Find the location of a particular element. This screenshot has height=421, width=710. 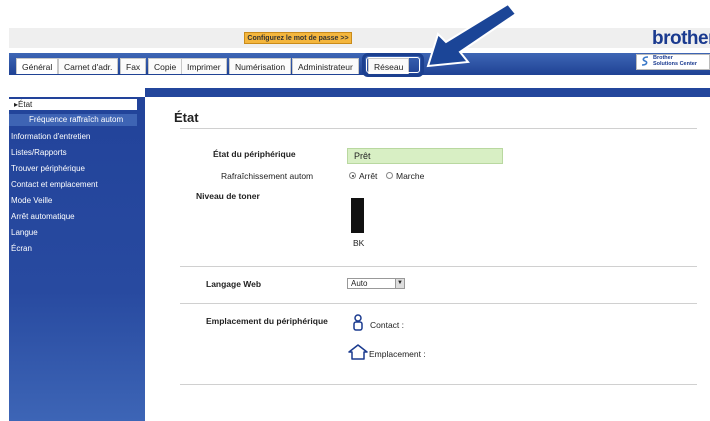

refresh-on-label: Marche is located at coordinates (410, 176).